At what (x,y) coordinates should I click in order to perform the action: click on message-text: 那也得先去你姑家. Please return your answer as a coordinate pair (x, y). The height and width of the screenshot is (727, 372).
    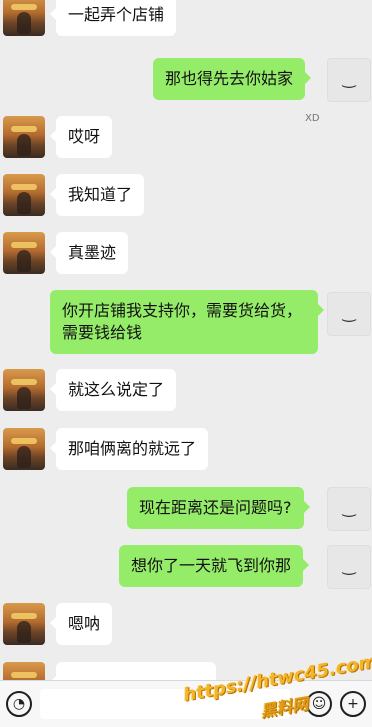
    Looking at the image, I should click on (229, 78).